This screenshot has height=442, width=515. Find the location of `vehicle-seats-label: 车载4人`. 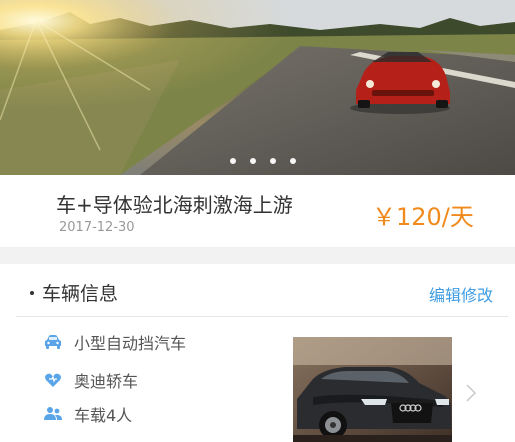

vehicle-seats-label: 车载4人 is located at coordinates (103, 415).